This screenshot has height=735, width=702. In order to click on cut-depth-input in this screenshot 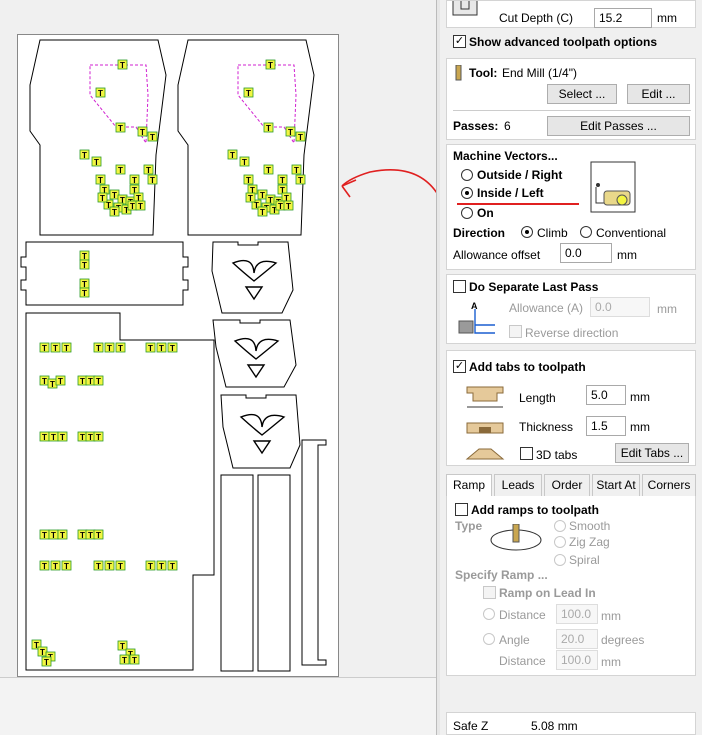, I will do `click(623, 18)`.